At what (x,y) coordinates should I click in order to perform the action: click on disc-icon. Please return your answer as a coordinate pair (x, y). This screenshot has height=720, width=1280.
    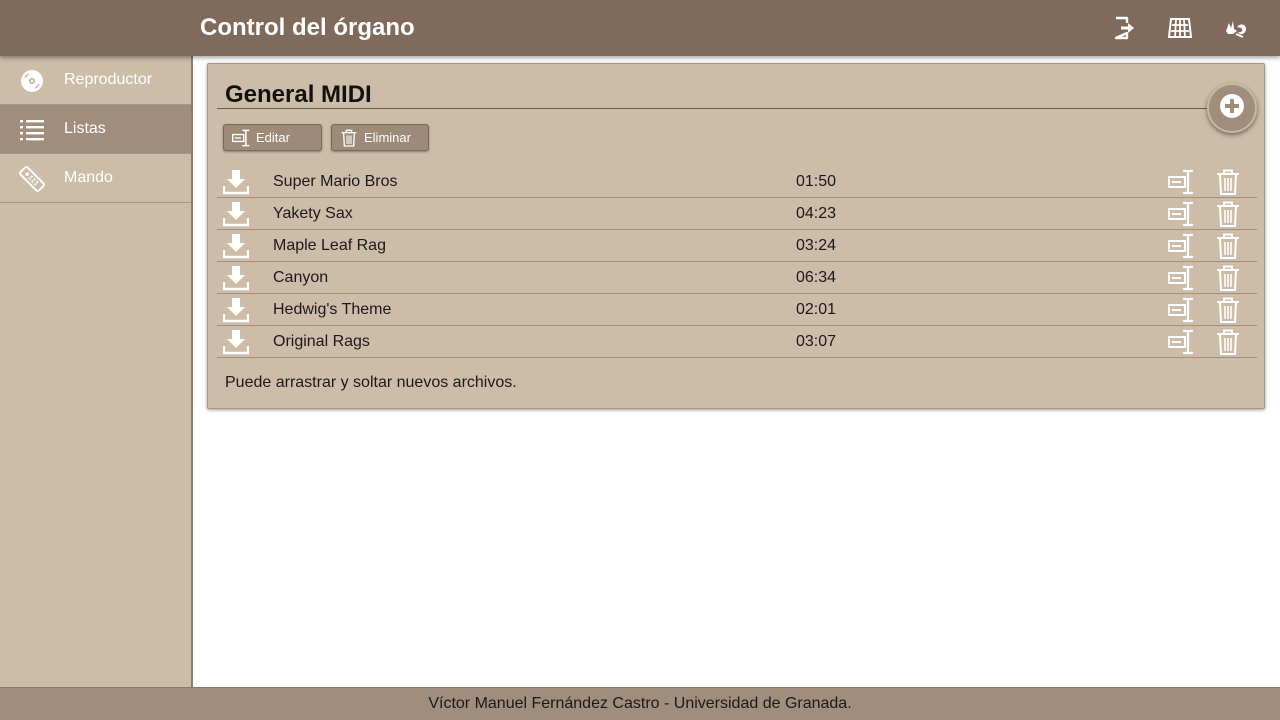
    Looking at the image, I should click on (32, 81).